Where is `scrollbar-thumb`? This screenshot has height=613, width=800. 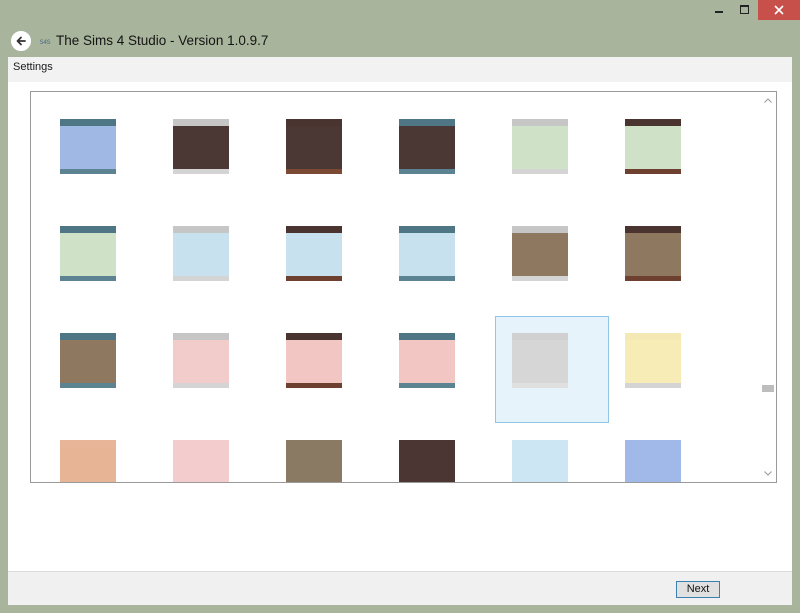 scrollbar-thumb is located at coordinates (768, 388).